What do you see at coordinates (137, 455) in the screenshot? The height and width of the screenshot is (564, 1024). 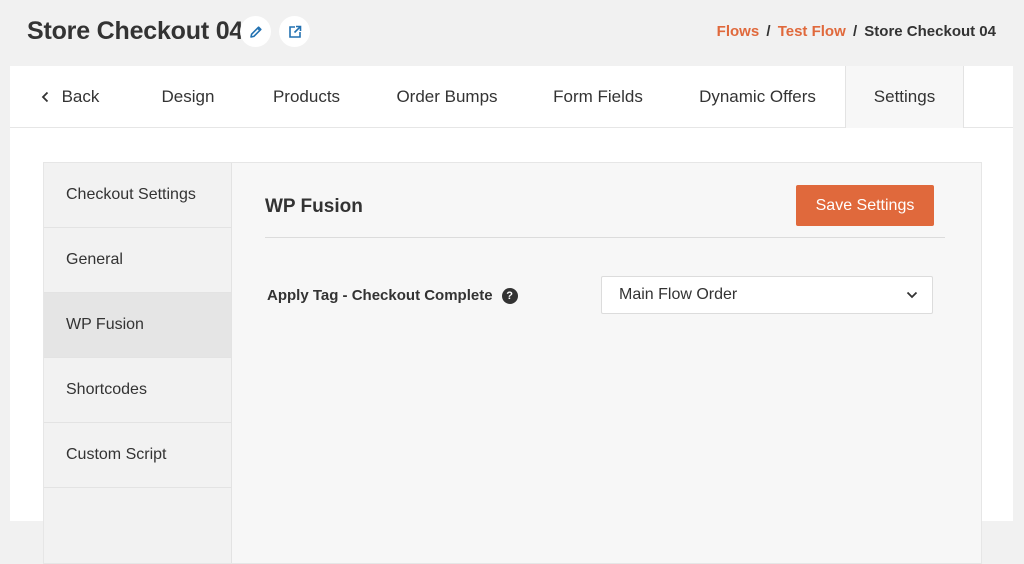 I see `sidebar-item-custom-script: Custom Script` at bounding box center [137, 455].